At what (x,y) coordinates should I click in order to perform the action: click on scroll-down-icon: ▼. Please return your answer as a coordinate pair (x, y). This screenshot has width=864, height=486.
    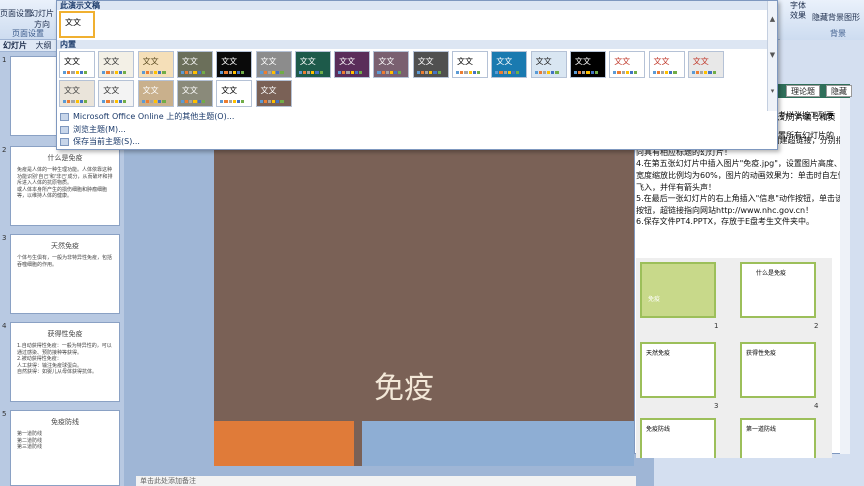
    Looking at the image, I should click on (772, 55).